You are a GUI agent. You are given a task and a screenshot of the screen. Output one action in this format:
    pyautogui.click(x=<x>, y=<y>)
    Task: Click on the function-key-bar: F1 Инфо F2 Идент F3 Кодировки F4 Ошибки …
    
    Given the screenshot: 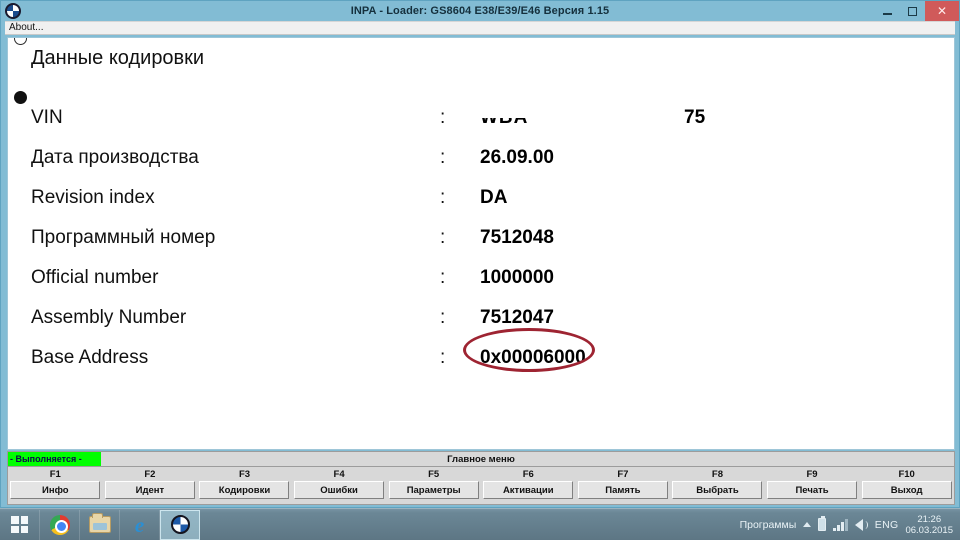 What is the action you would take?
    pyautogui.click(x=481, y=486)
    